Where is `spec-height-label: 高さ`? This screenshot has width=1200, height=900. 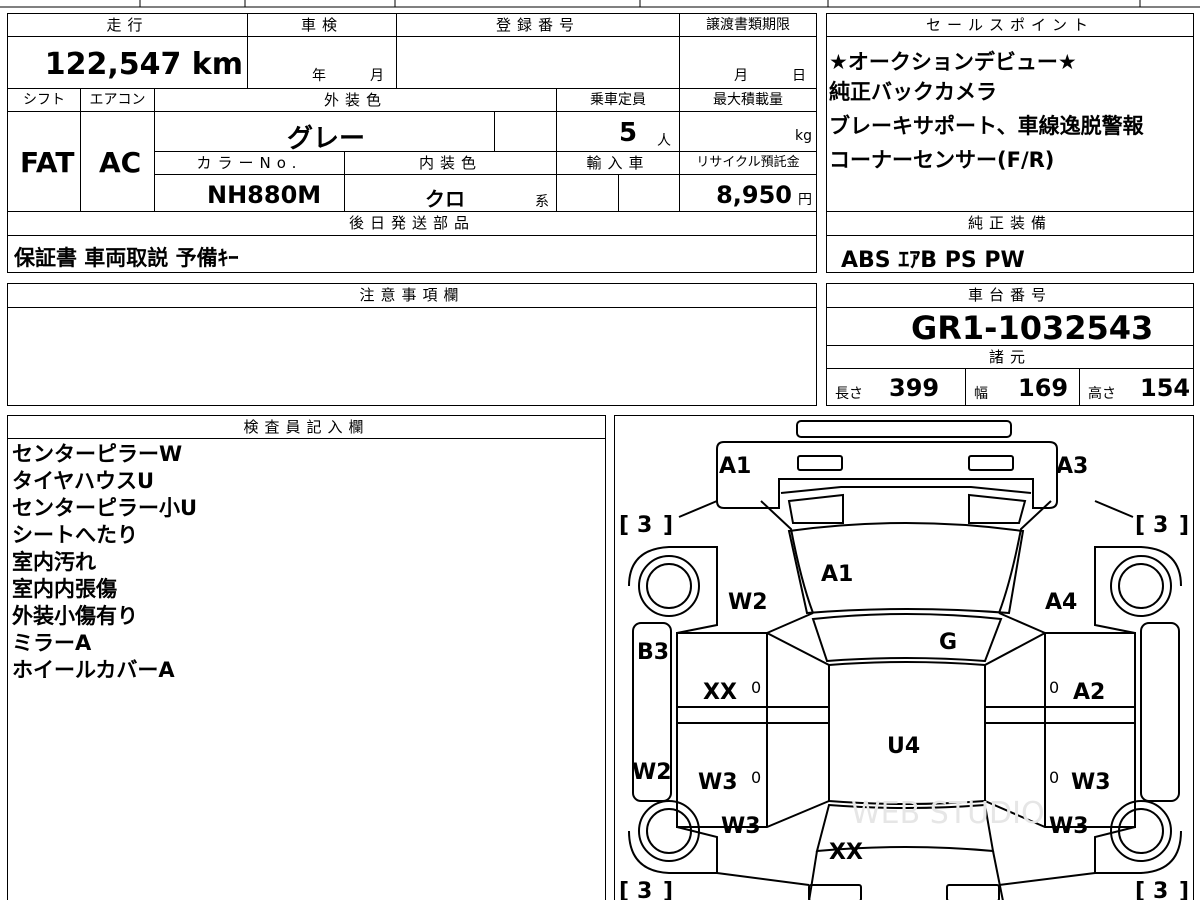 spec-height-label: 高さ is located at coordinates (1102, 394).